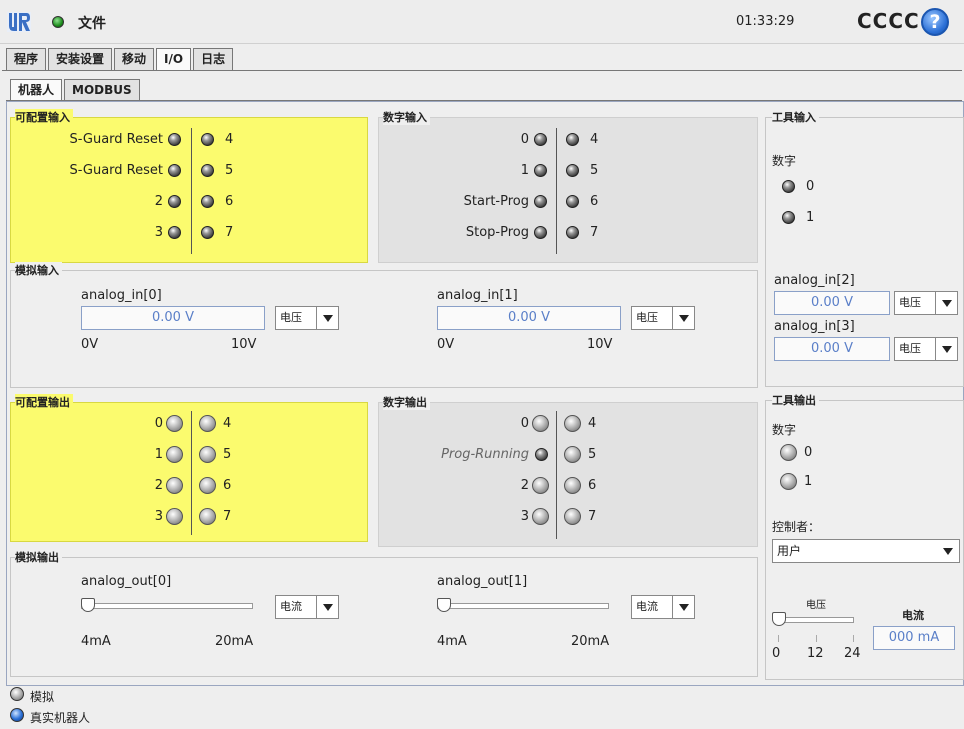 This screenshot has height=729, width=964. I want to click on analog-in-1-value: 0.00 V, so click(529, 318).